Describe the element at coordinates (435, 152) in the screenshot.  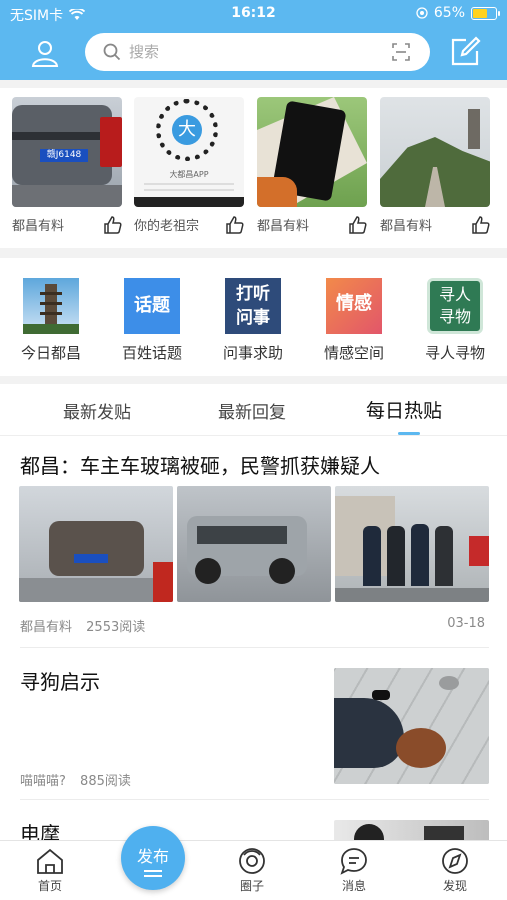
I see `banner-photo-pagoda` at that location.